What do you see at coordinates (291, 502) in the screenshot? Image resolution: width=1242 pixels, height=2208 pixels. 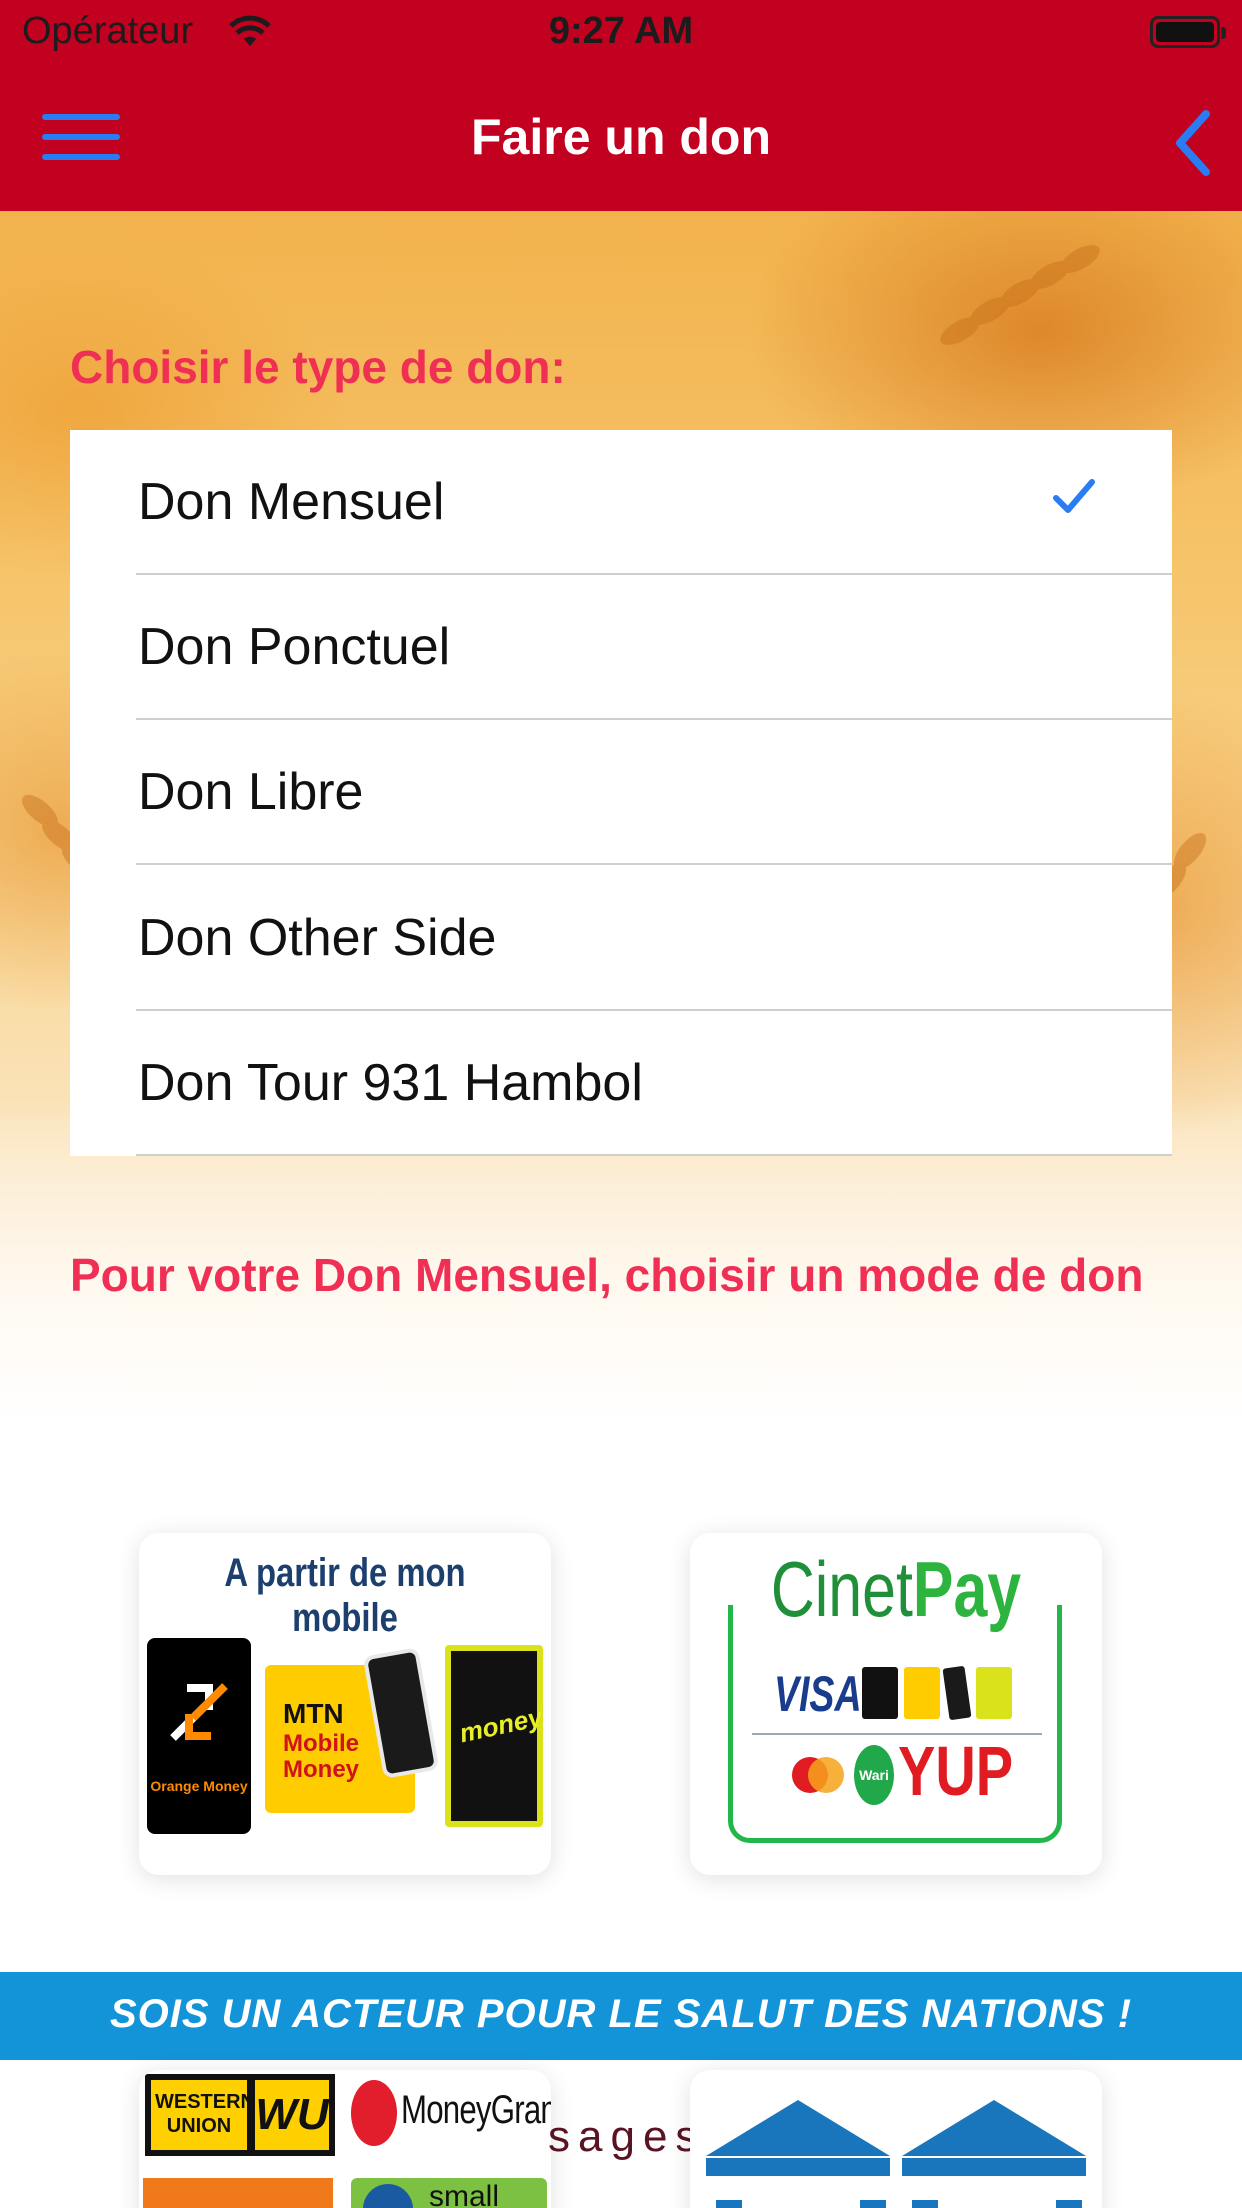 I see `option-label: Don Mensuel` at bounding box center [291, 502].